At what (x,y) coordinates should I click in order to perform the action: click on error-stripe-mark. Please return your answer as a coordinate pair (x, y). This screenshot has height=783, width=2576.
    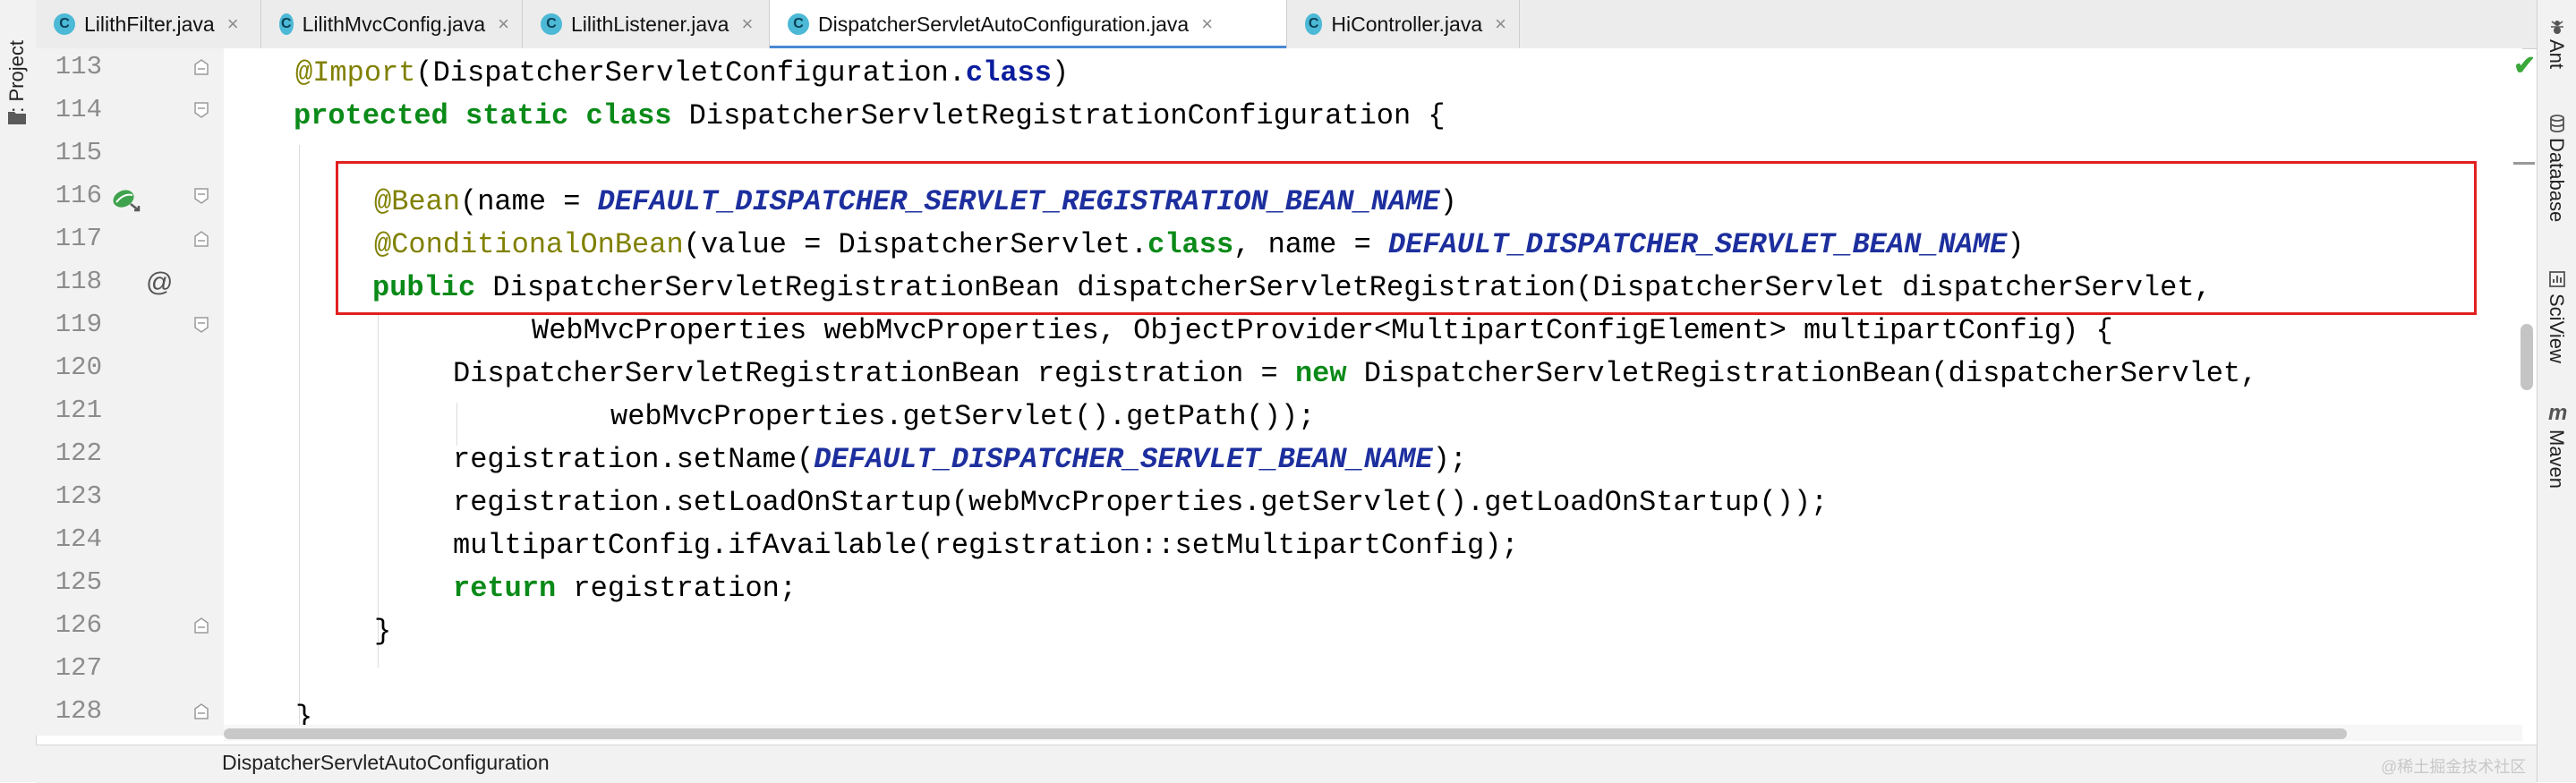
    Looking at the image, I should click on (2524, 163).